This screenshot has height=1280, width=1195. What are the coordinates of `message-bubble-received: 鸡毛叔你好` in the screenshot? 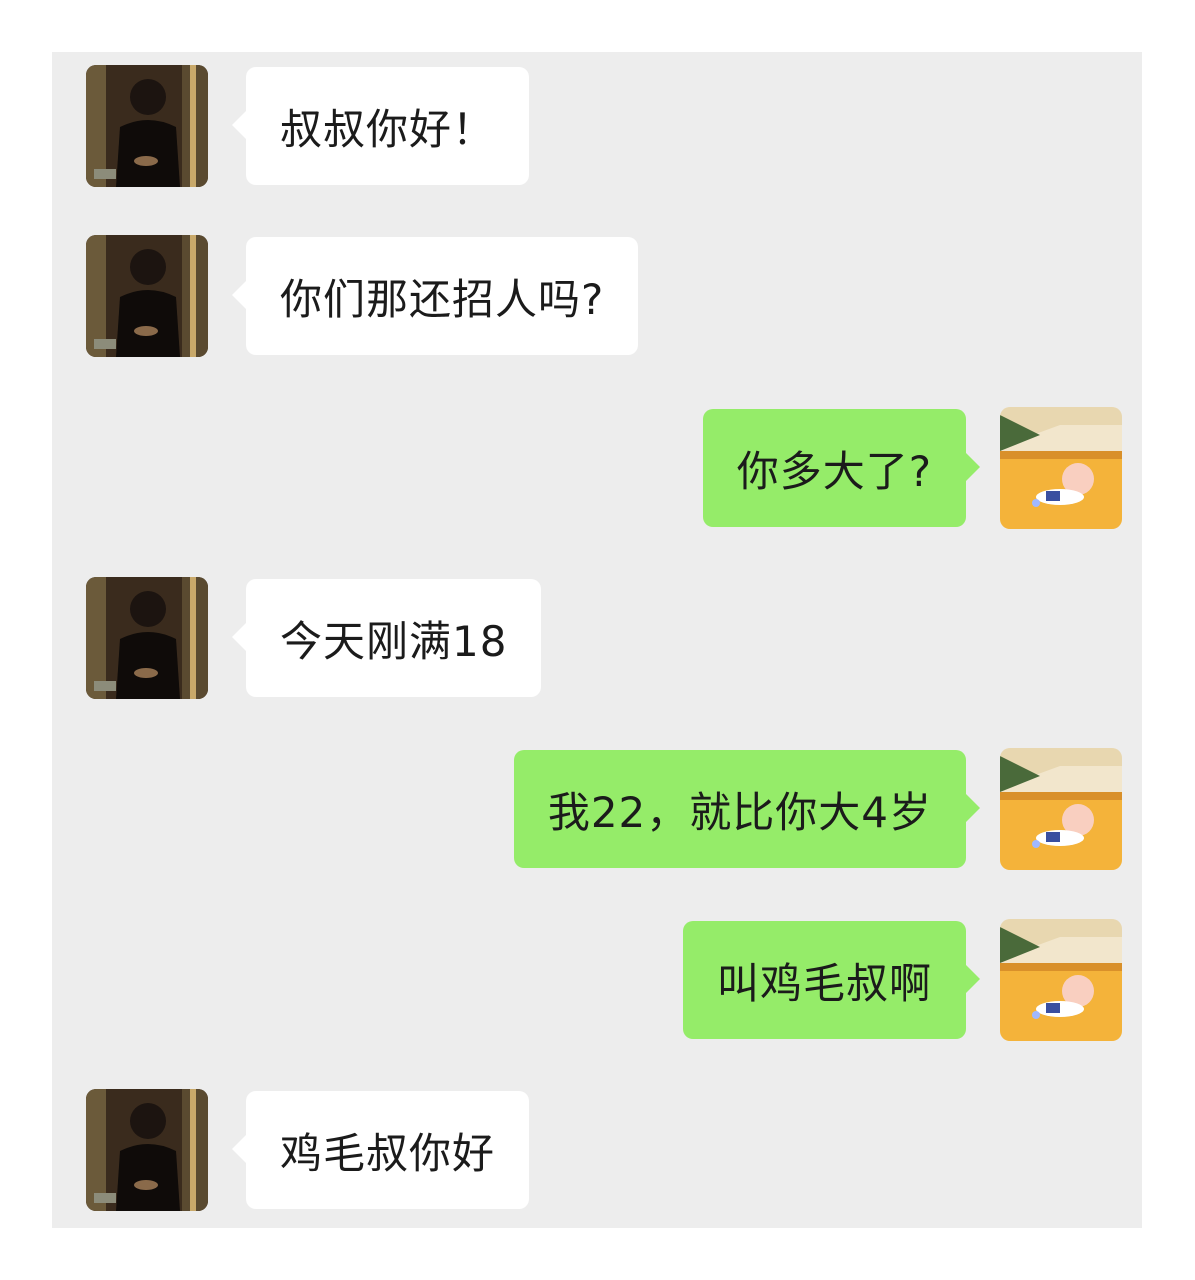 It's located at (380, 1150).